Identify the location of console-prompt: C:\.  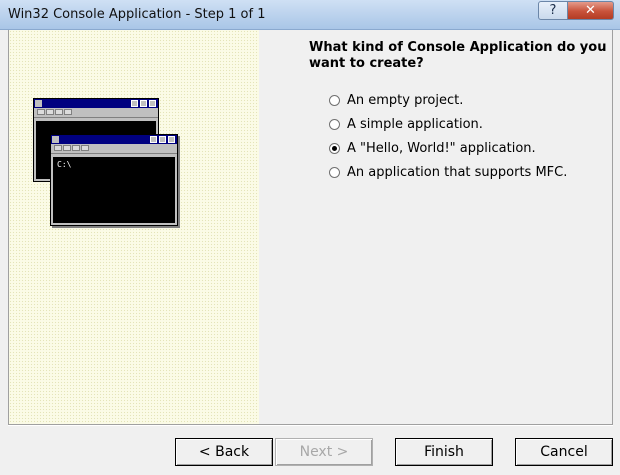
(64, 164).